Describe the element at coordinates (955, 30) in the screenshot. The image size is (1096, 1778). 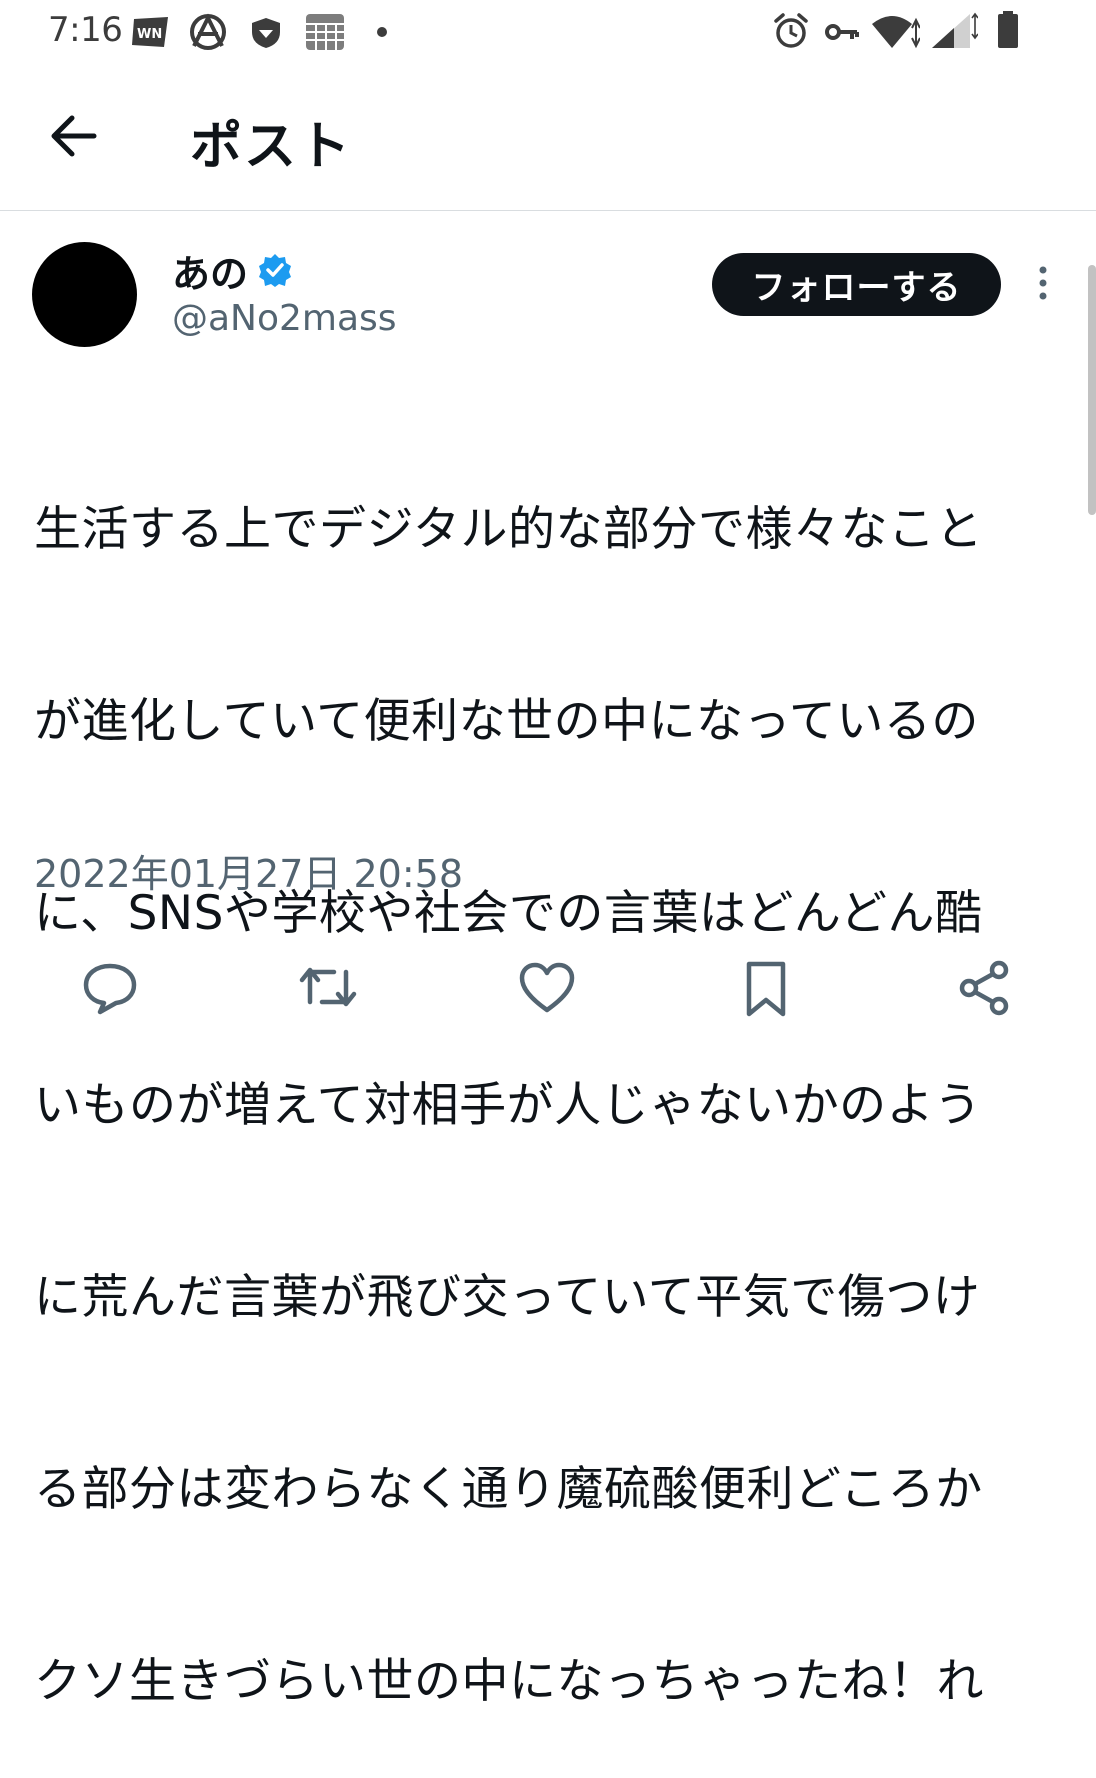
I see `signal-icon` at that location.